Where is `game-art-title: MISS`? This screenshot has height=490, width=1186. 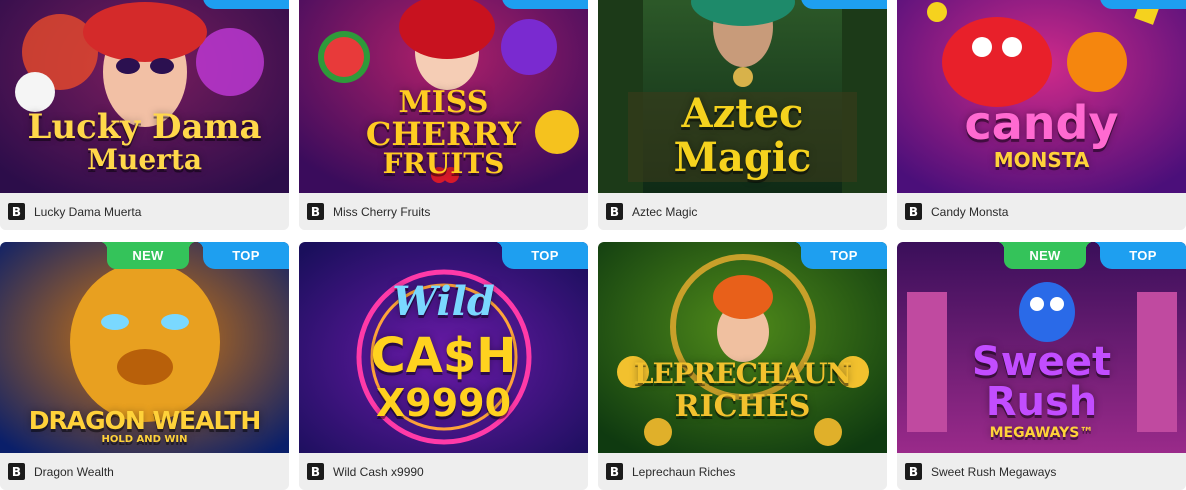
game-art-title: MISS is located at coordinates (443, 102).